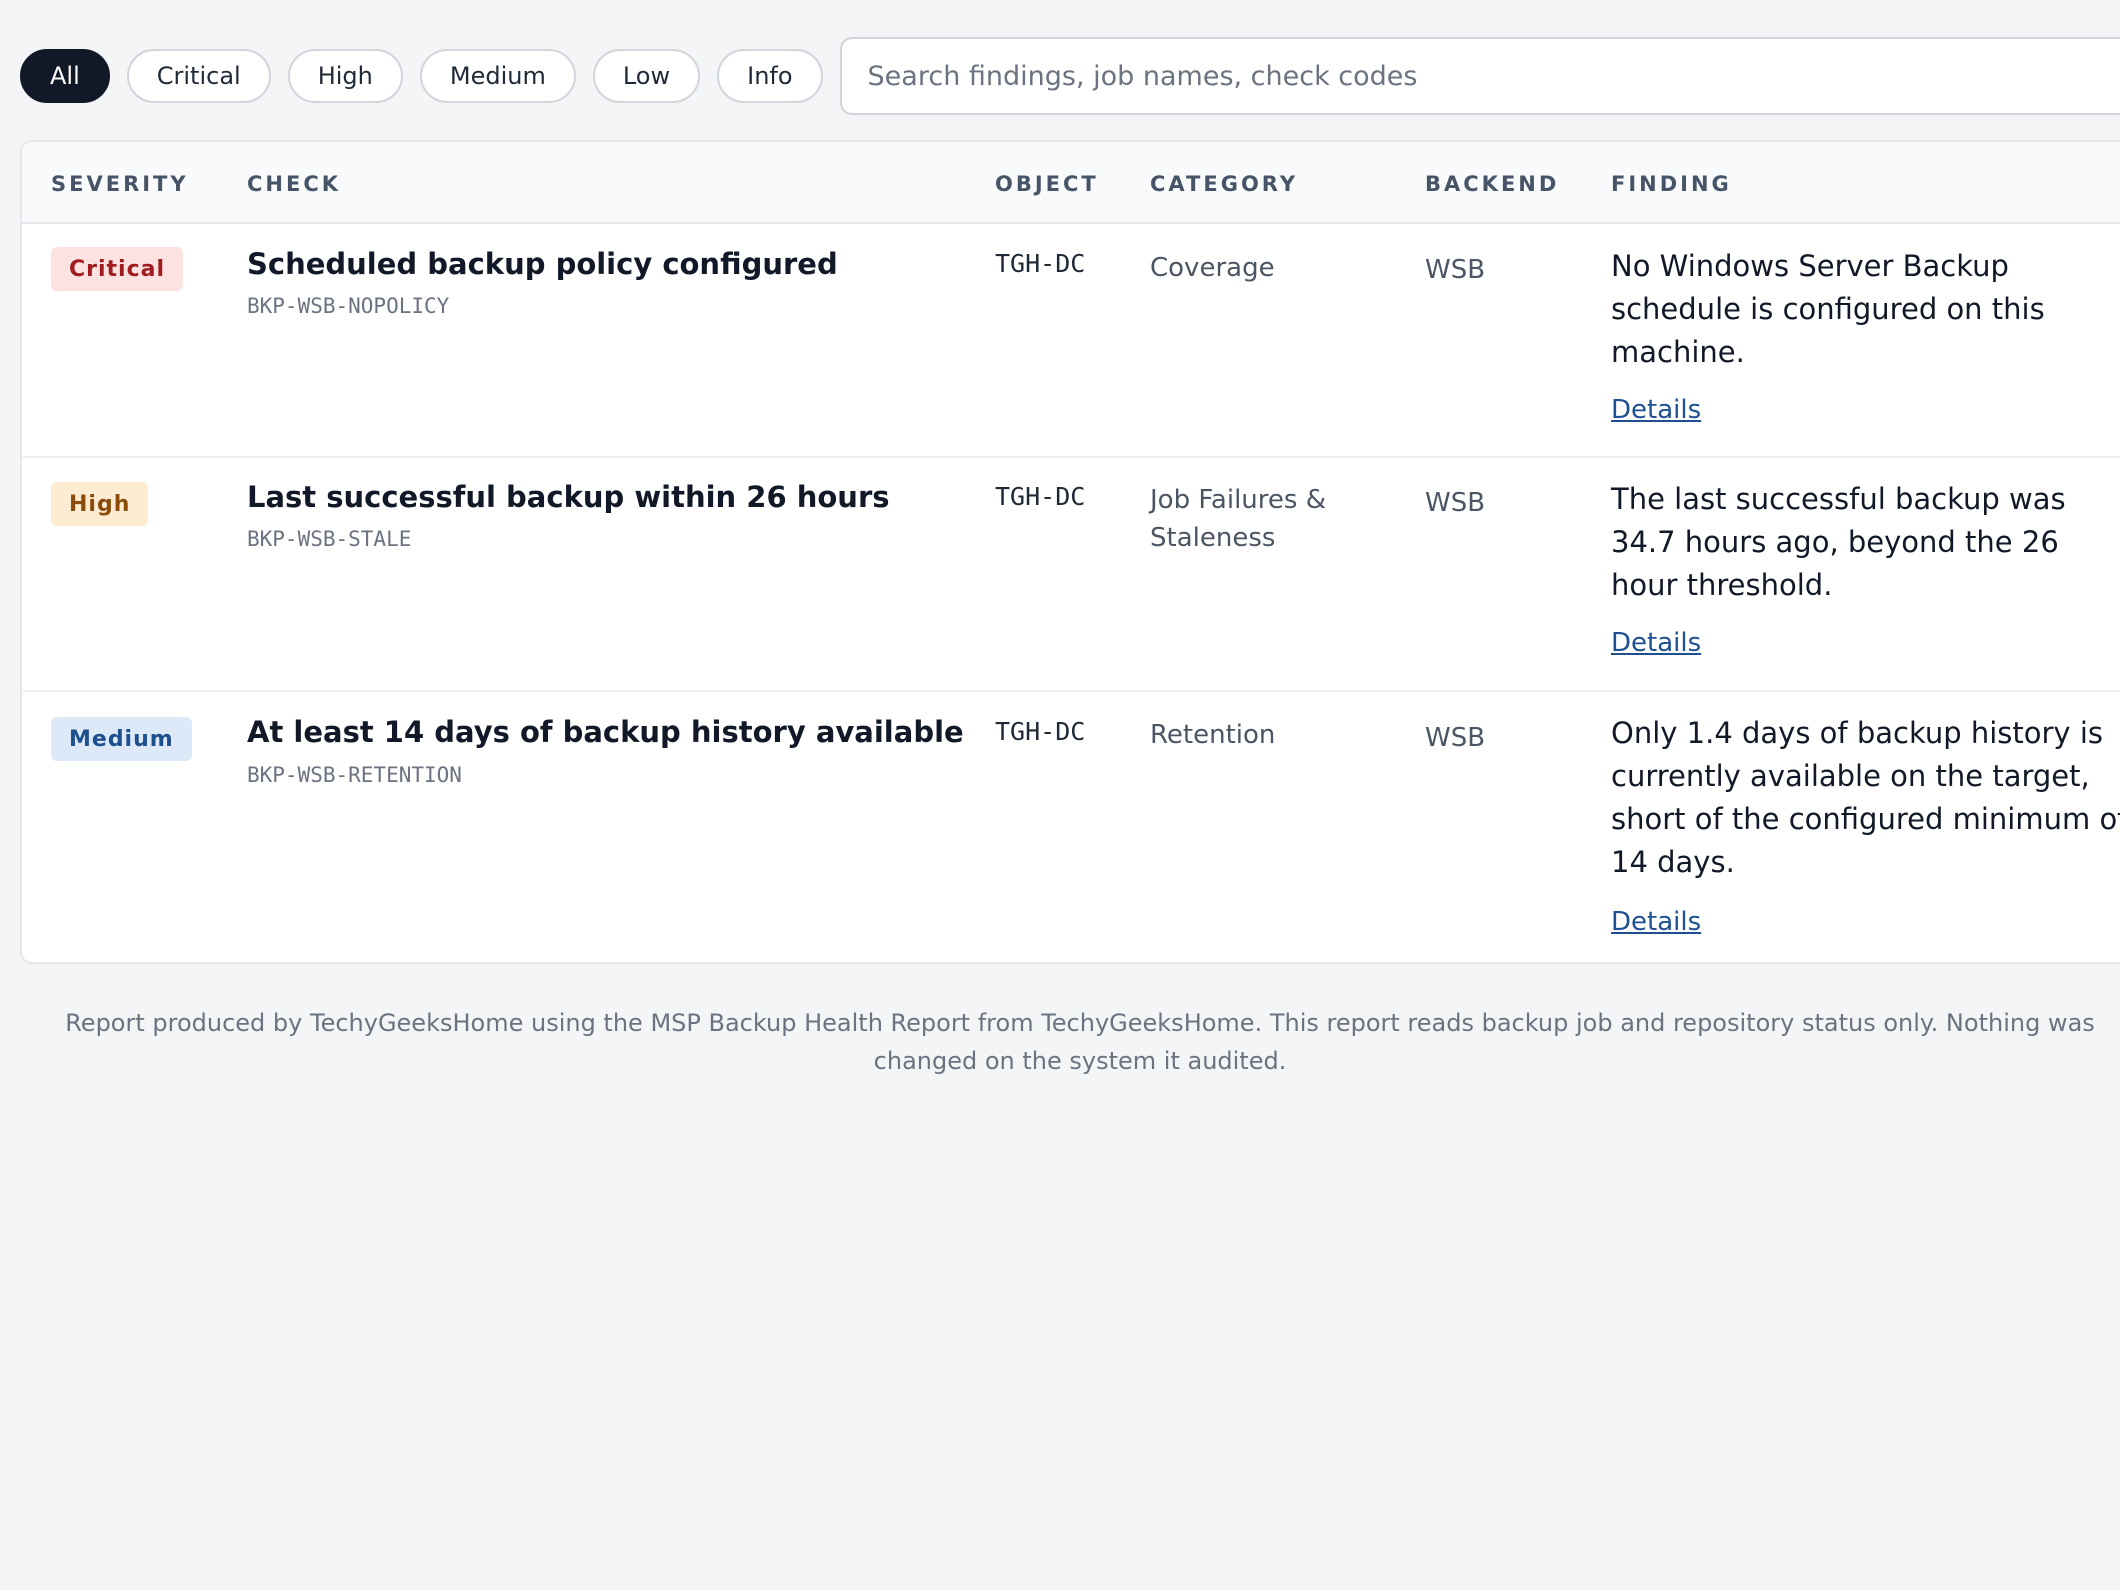 The height and width of the screenshot is (1590, 2120). What do you see at coordinates (1047, 184) in the screenshot?
I see `column-header-object: OBJECT` at bounding box center [1047, 184].